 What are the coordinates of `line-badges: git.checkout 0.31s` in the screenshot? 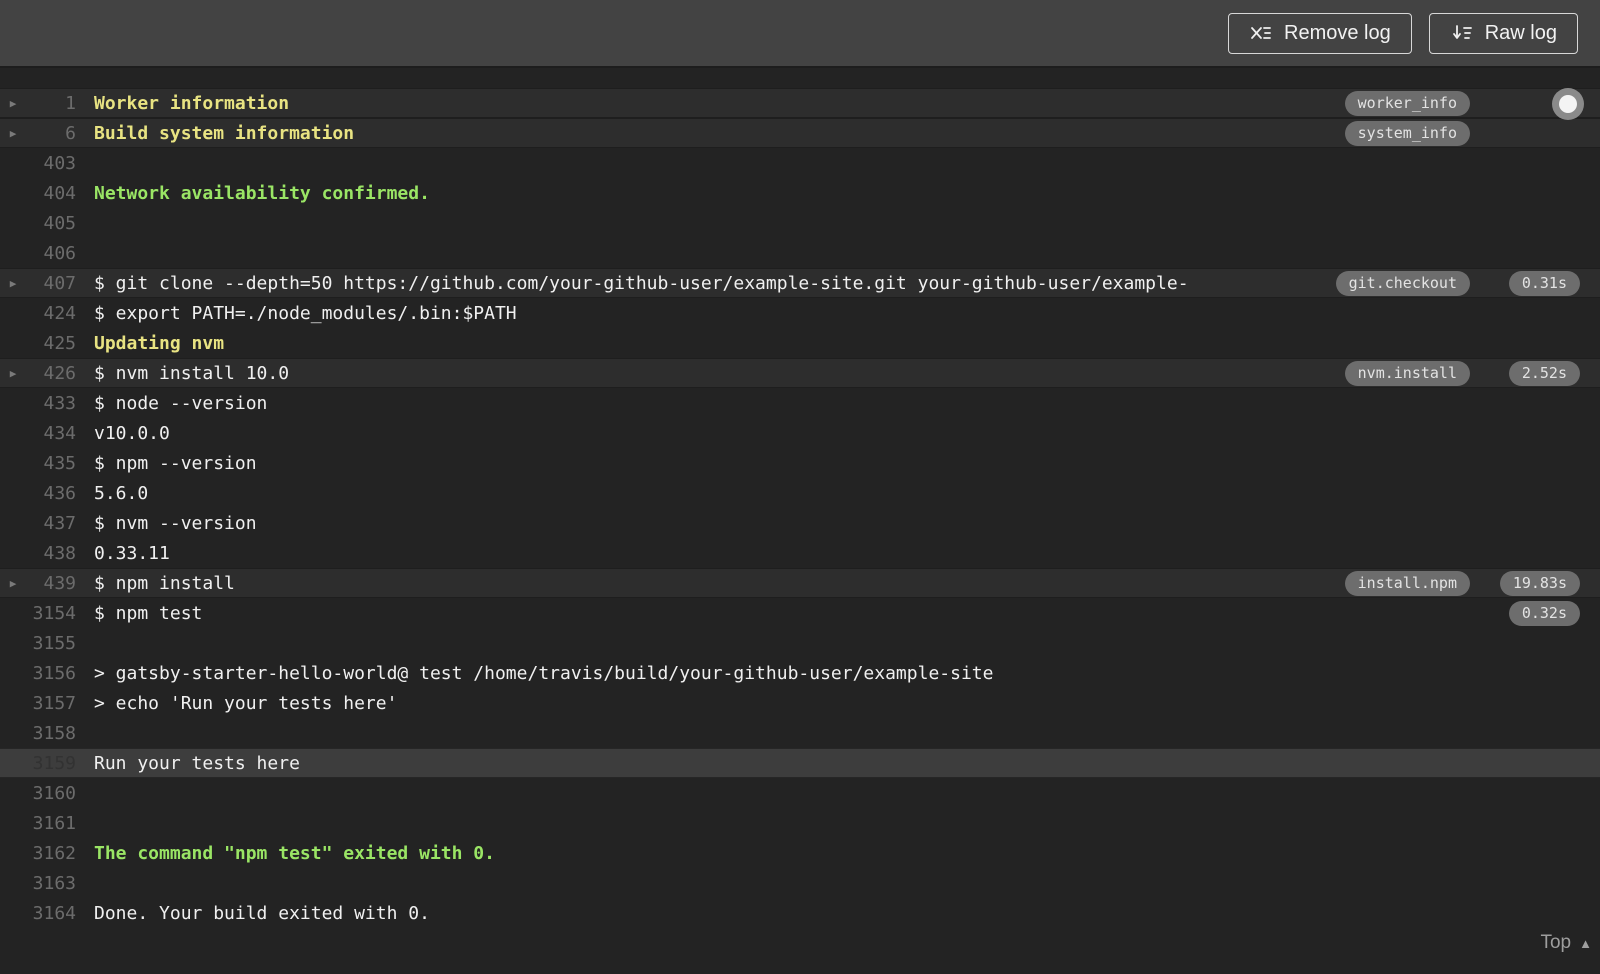 It's located at (1457, 283).